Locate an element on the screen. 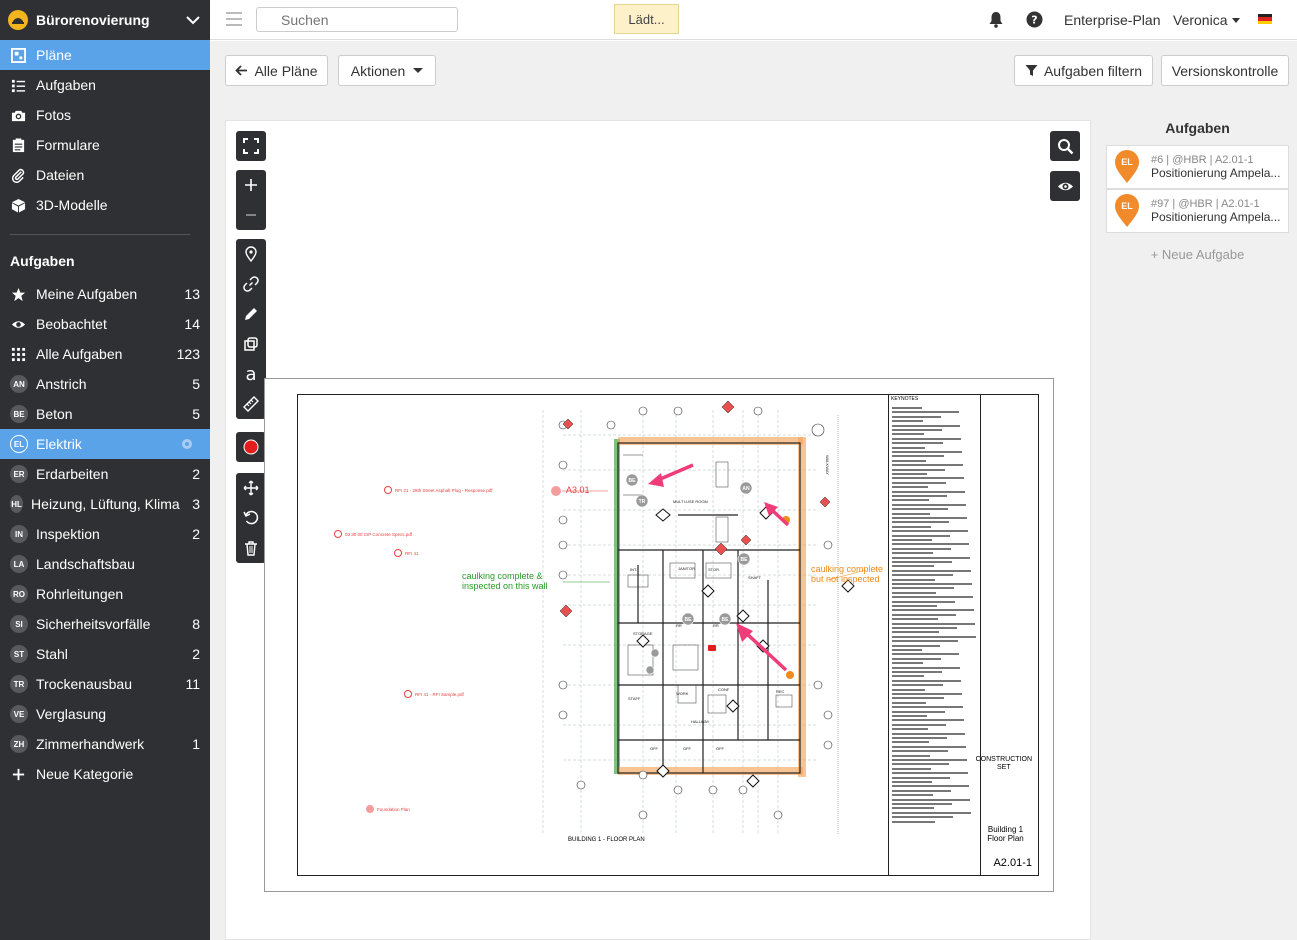 The width and height of the screenshot is (1297, 940). all-plans-button: Alle Pläne is located at coordinates (276, 70).